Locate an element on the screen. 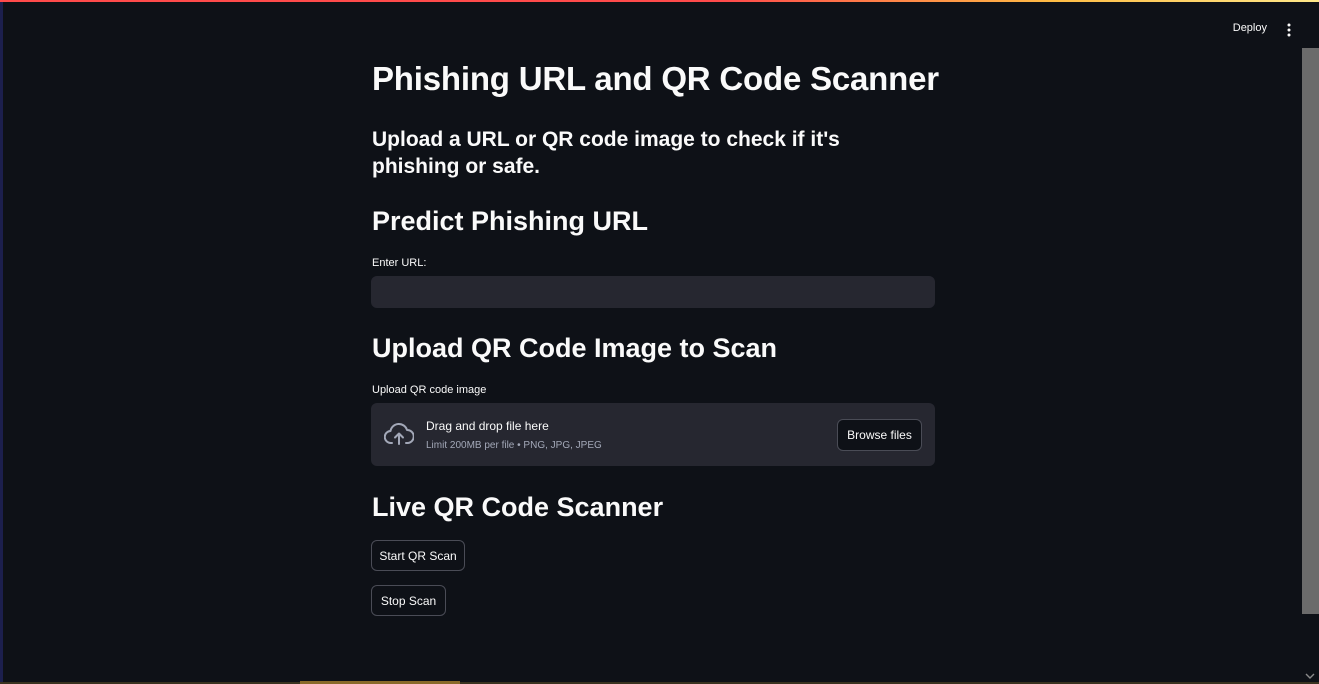 Image resolution: width=1319 pixels, height=684 pixels. dropzone-limit-text: Limit 200MB per file • PNG, JPG, JPEG is located at coordinates (514, 445).